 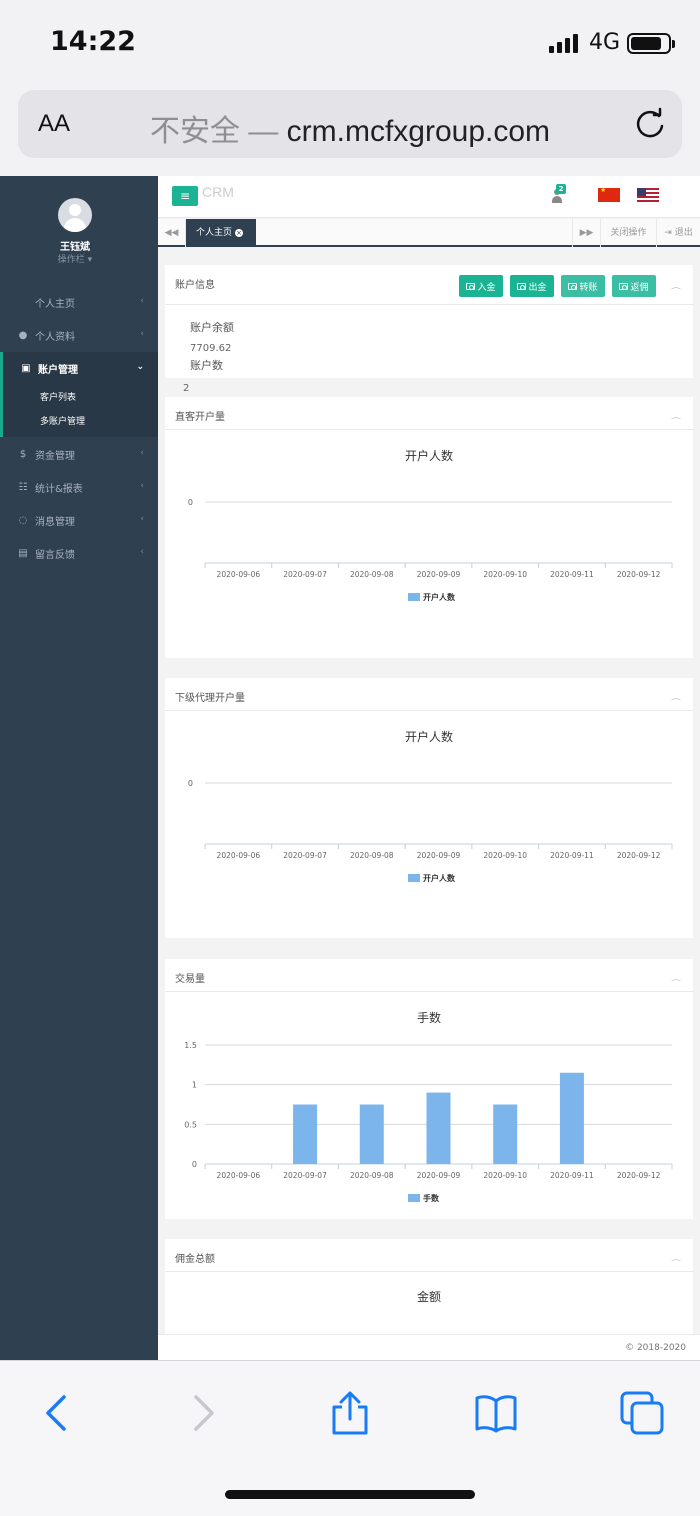 What do you see at coordinates (683, 233) in the screenshot?
I see `logout-label: 退出` at bounding box center [683, 233].